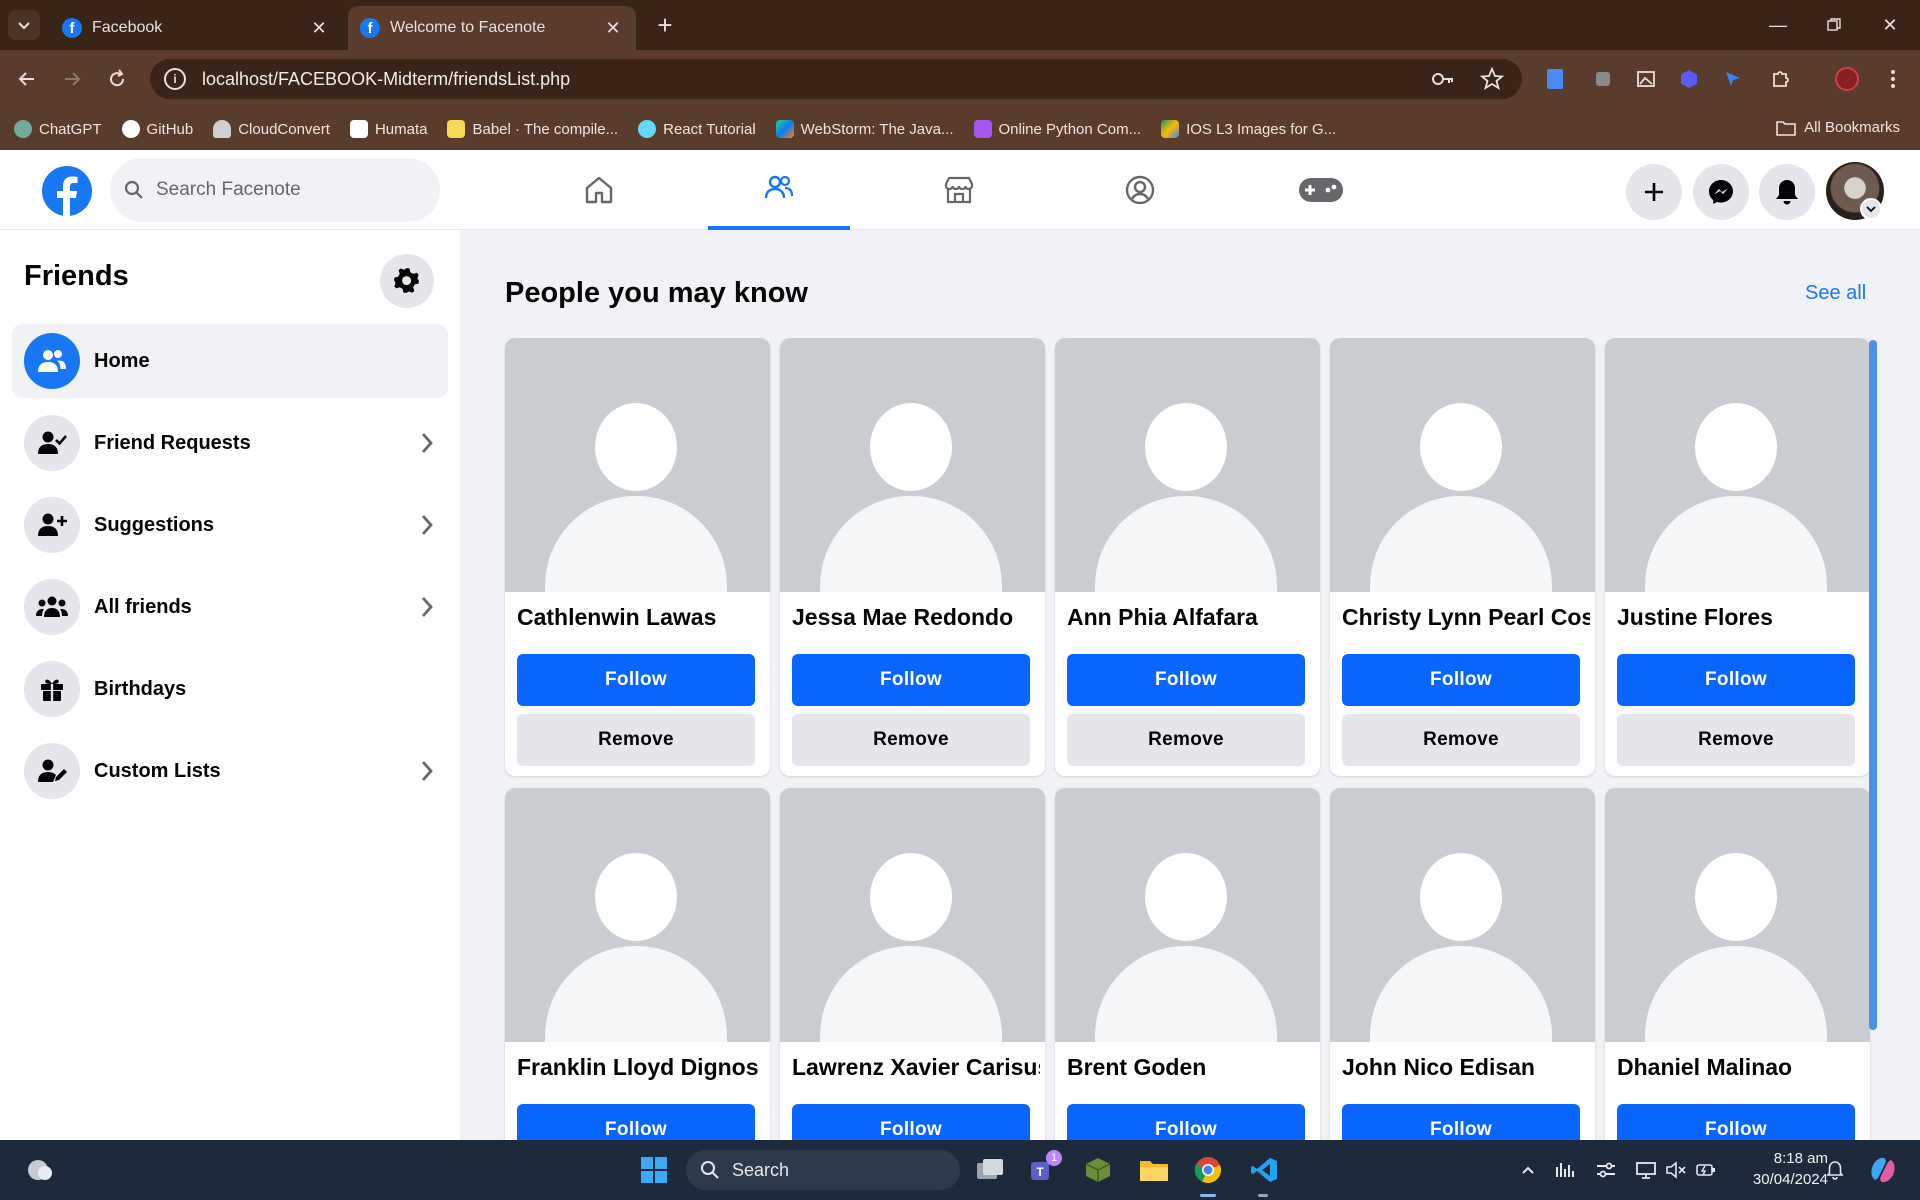 The width and height of the screenshot is (1920, 1200). I want to click on tray-overflow-chevron-icon, so click(1528, 1170).